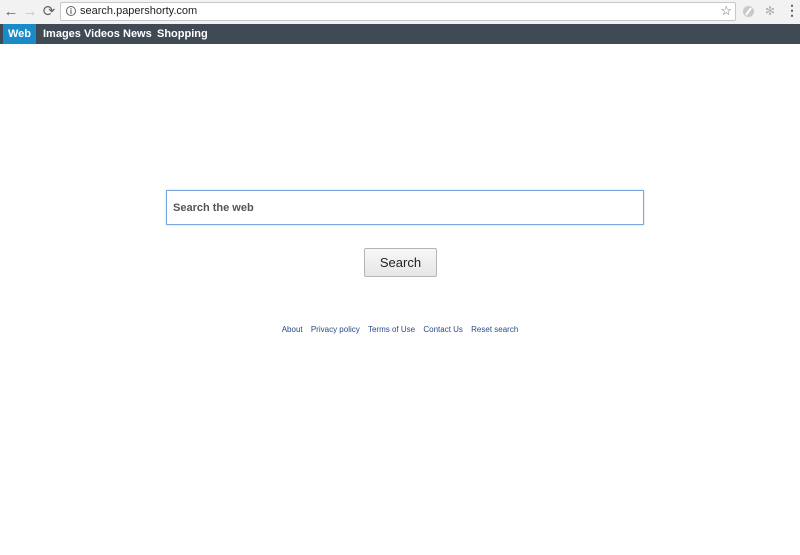  What do you see at coordinates (20, 34) in the screenshot?
I see `tab-web: Web` at bounding box center [20, 34].